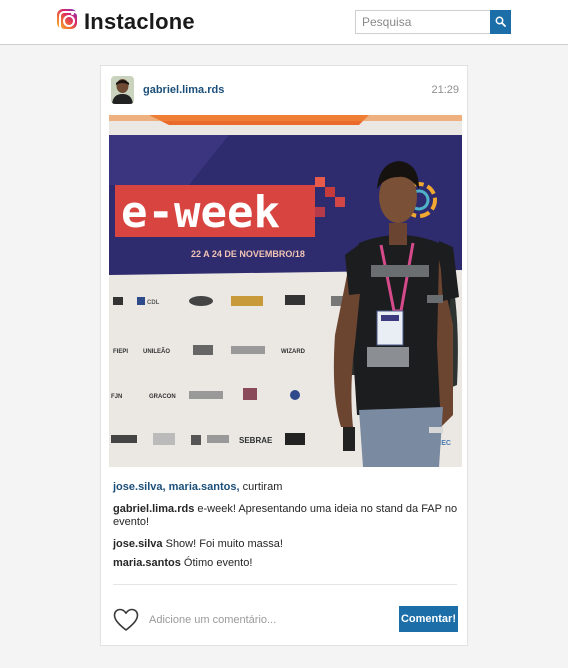 This screenshot has width=568, height=668. Describe the element at coordinates (68, 20) in the screenshot. I see `instagram-logo-icon` at that location.